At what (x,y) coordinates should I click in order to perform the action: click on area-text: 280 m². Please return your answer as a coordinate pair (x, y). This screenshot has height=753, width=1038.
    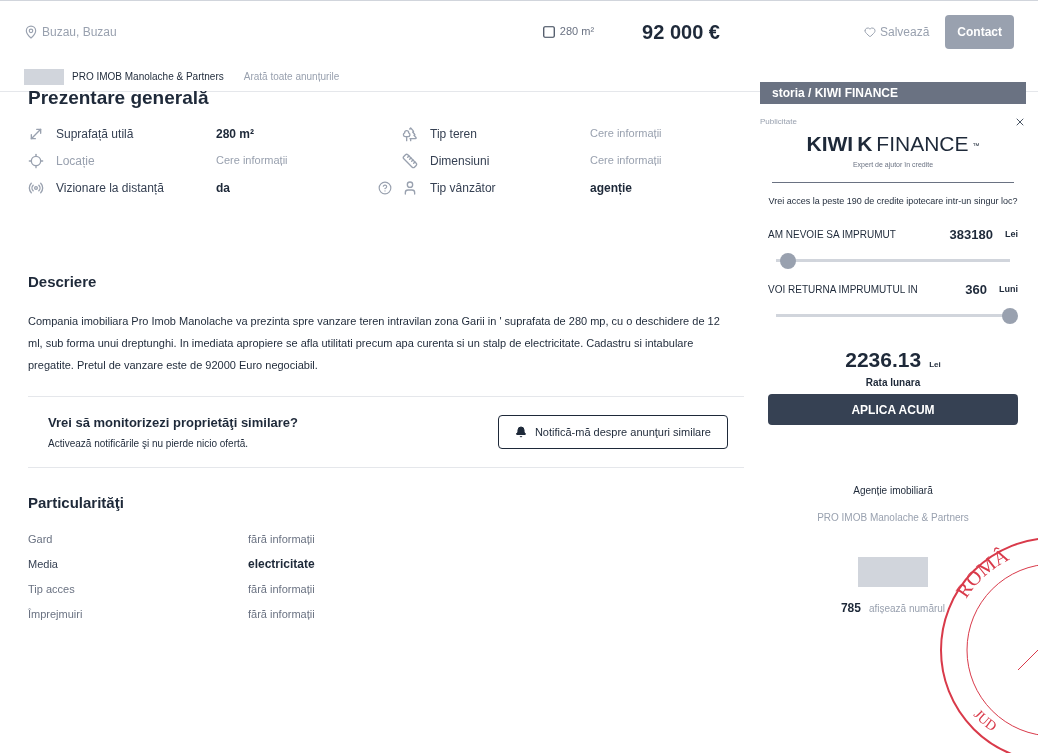
    Looking at the image, I should click on (577, 32).